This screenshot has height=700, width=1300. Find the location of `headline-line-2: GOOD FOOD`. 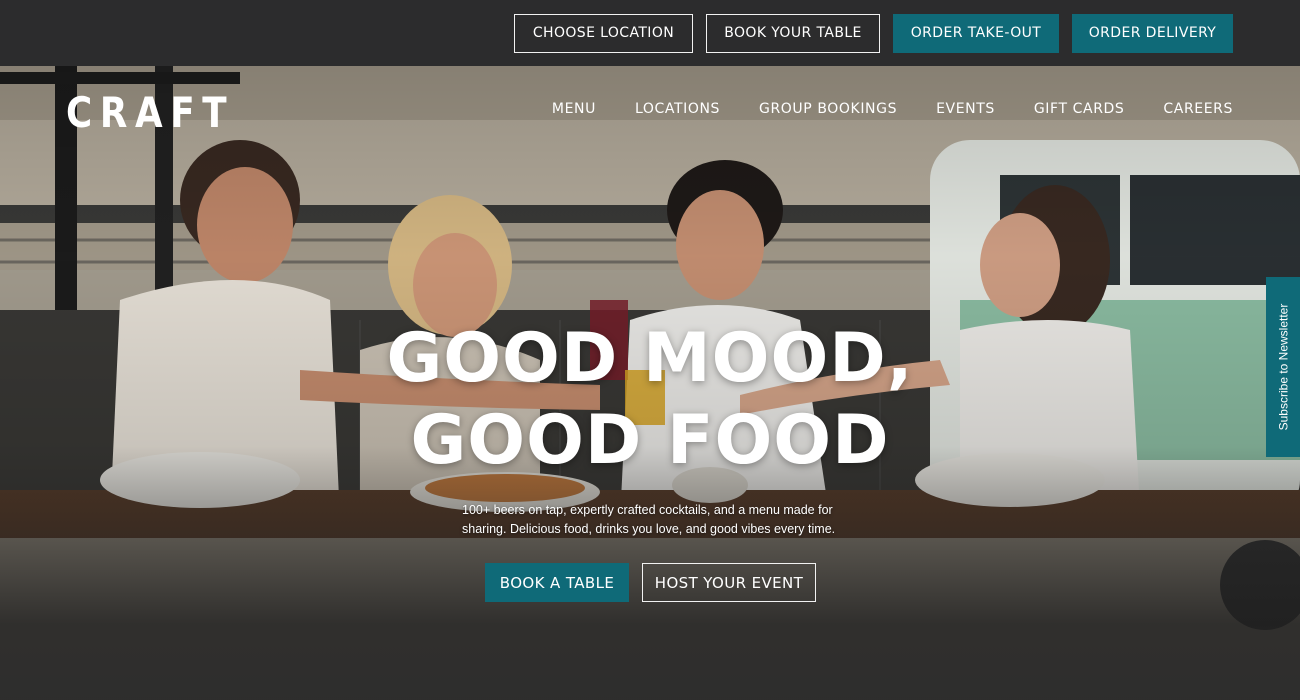

headline-line-2: GOOD FOOD is located at coordinates (650, 440).